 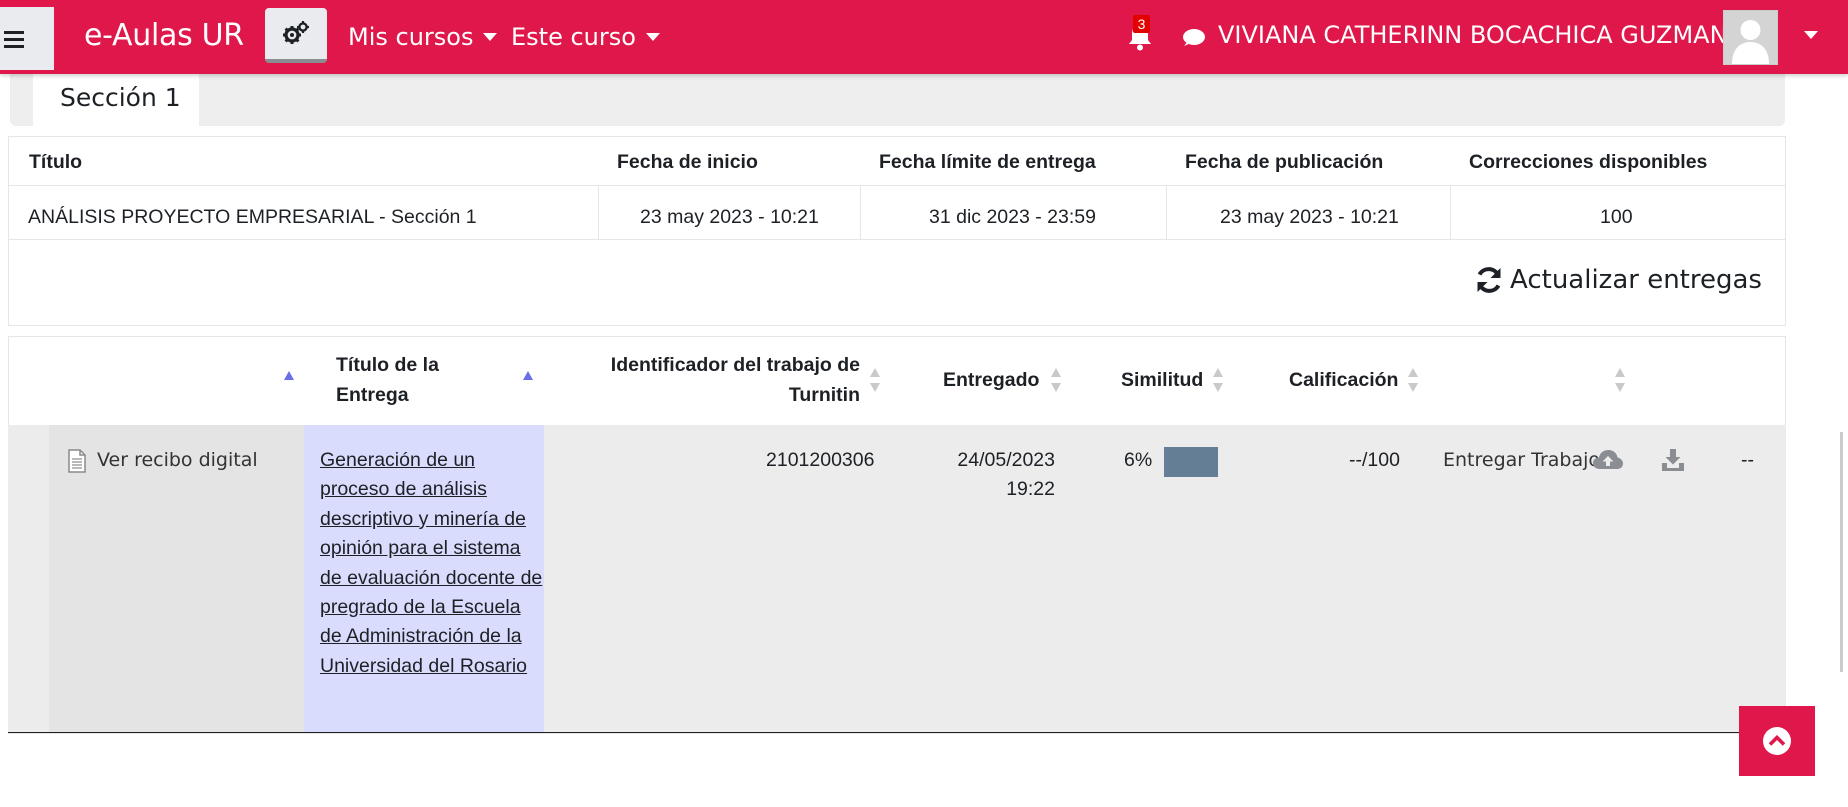 What do you see at coordinates (387, 365) in the screenshot?
I see `header-title-line: Título de la` at bounding box center [387, 365].